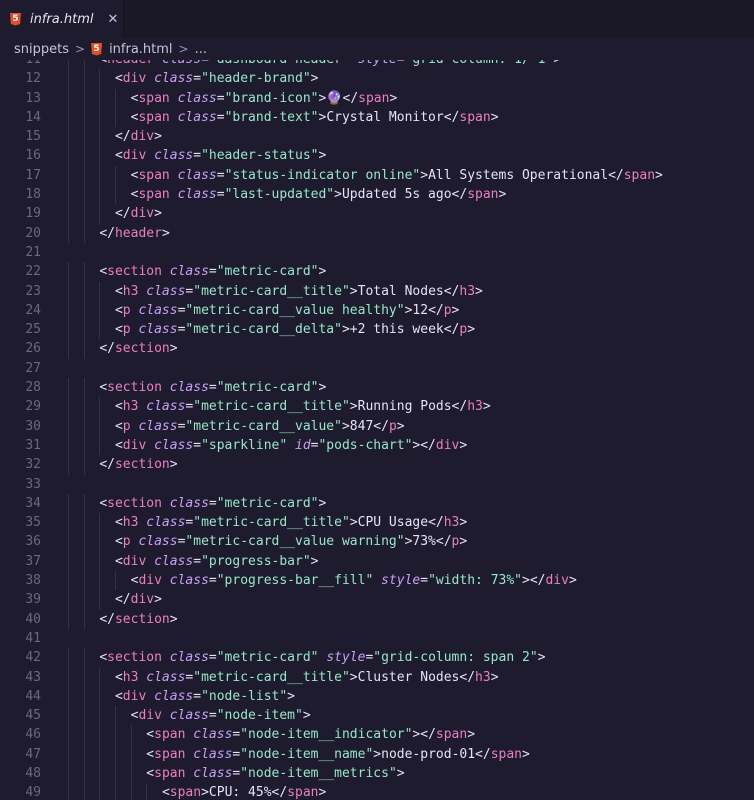  What do you see at coordinates (447, 445) in the screenshot?
I see `token-tag: div` at bounding box center [447, 445].